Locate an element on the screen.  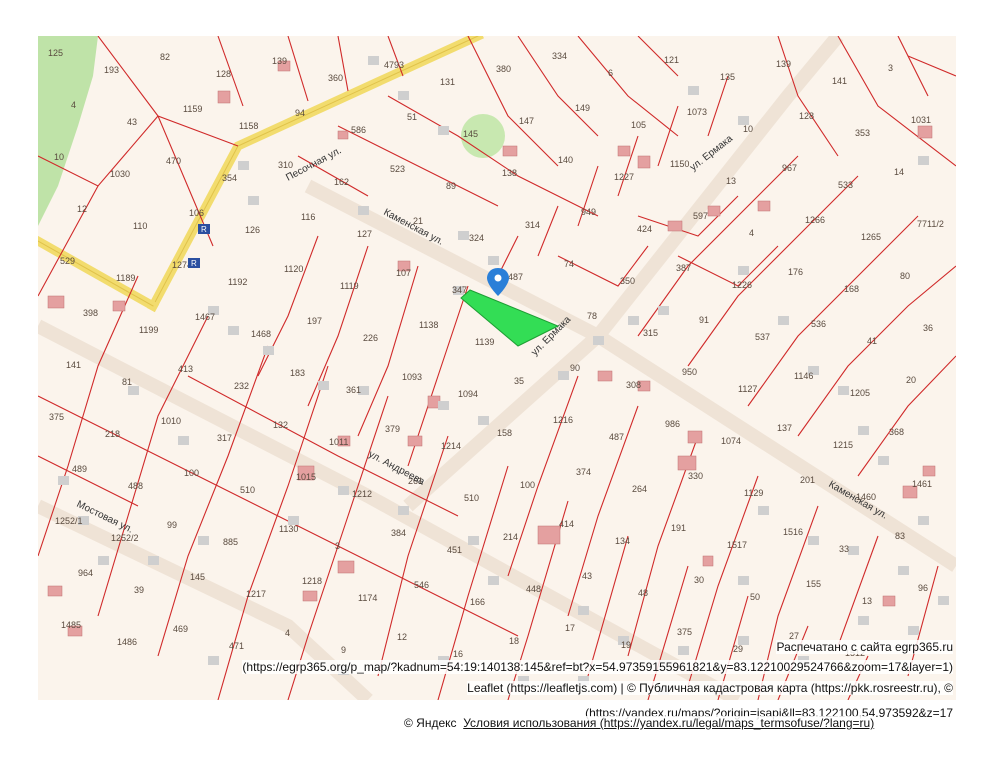
plot-number: 141 is located at coordinates (73, 365).